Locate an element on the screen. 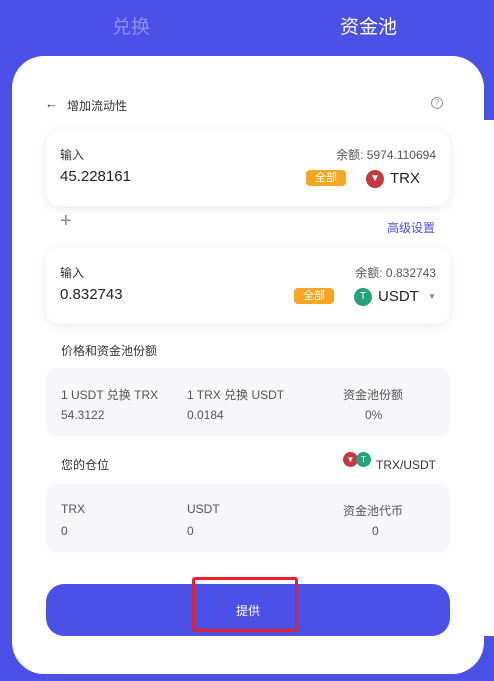 Image resolution: width=494 pixels, height=681 pixels. highlight-annotation is located at coordinates (245, 604).